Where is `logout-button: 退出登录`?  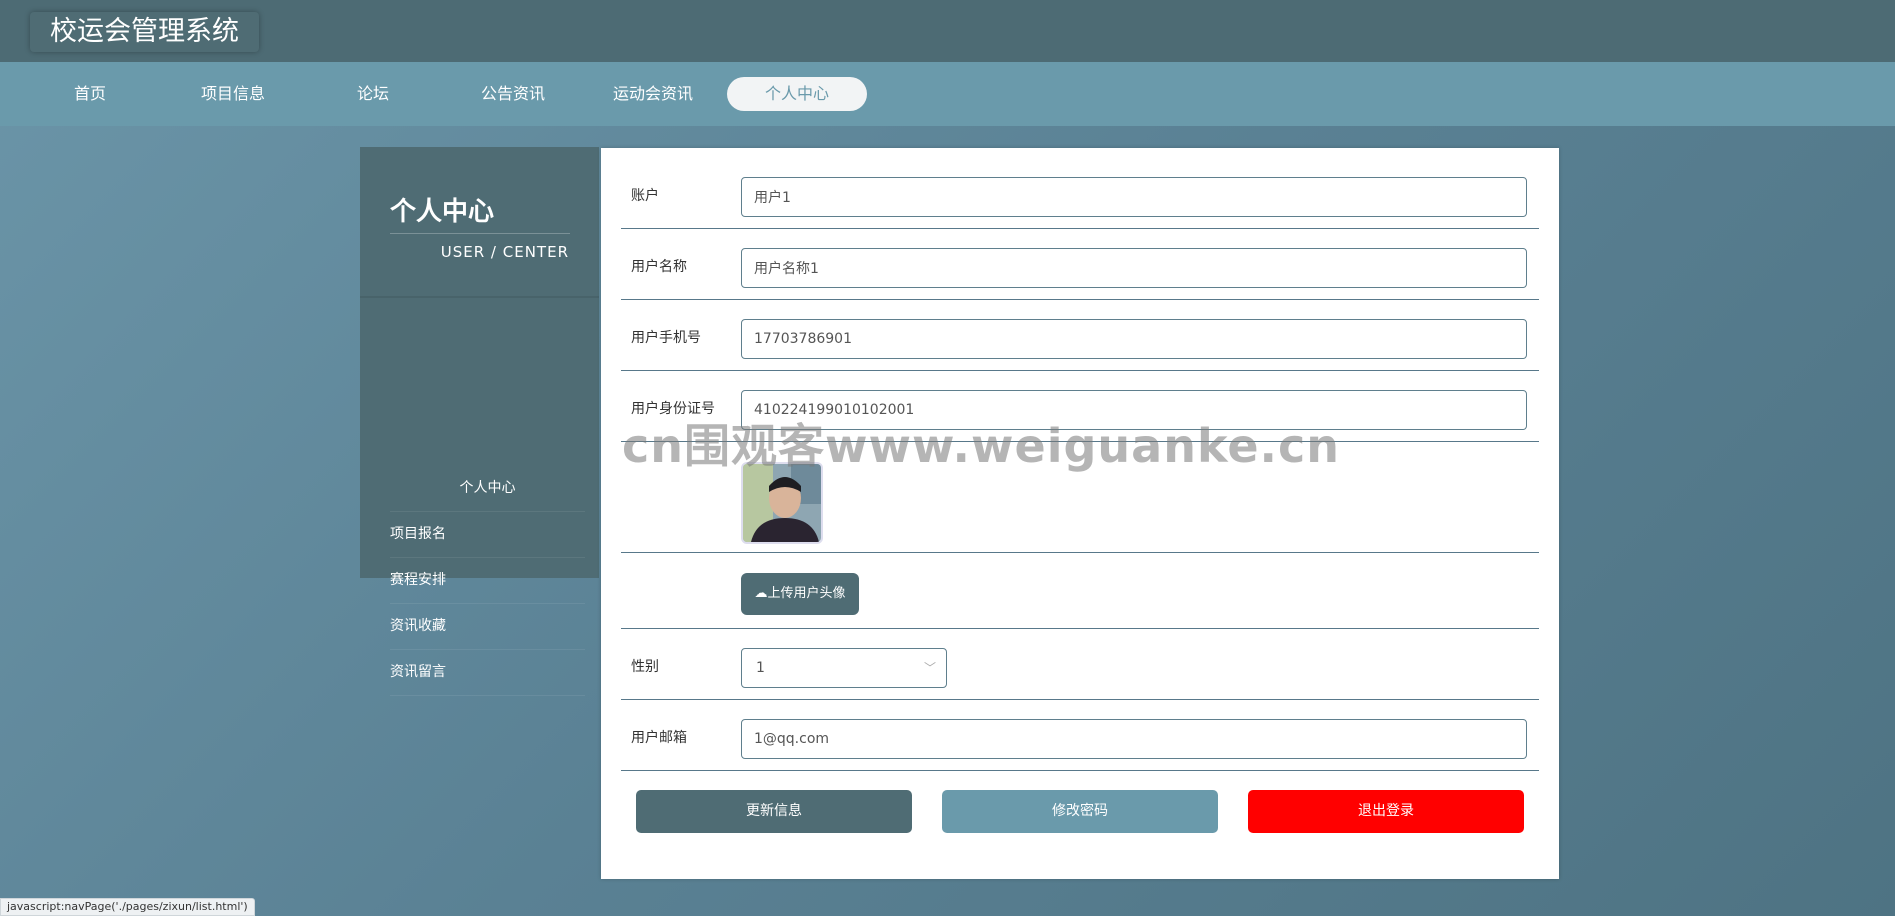
logout-button: 退出登录 is located at coordinates (1386, 811).